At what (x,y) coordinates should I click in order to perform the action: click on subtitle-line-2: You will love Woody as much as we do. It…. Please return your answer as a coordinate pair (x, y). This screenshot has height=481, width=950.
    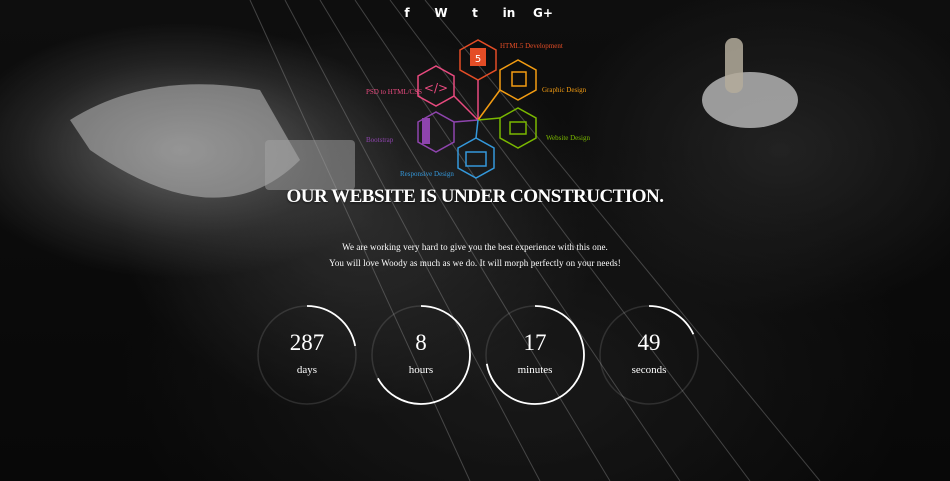
    Looking at the image, I should click on (475, 263).